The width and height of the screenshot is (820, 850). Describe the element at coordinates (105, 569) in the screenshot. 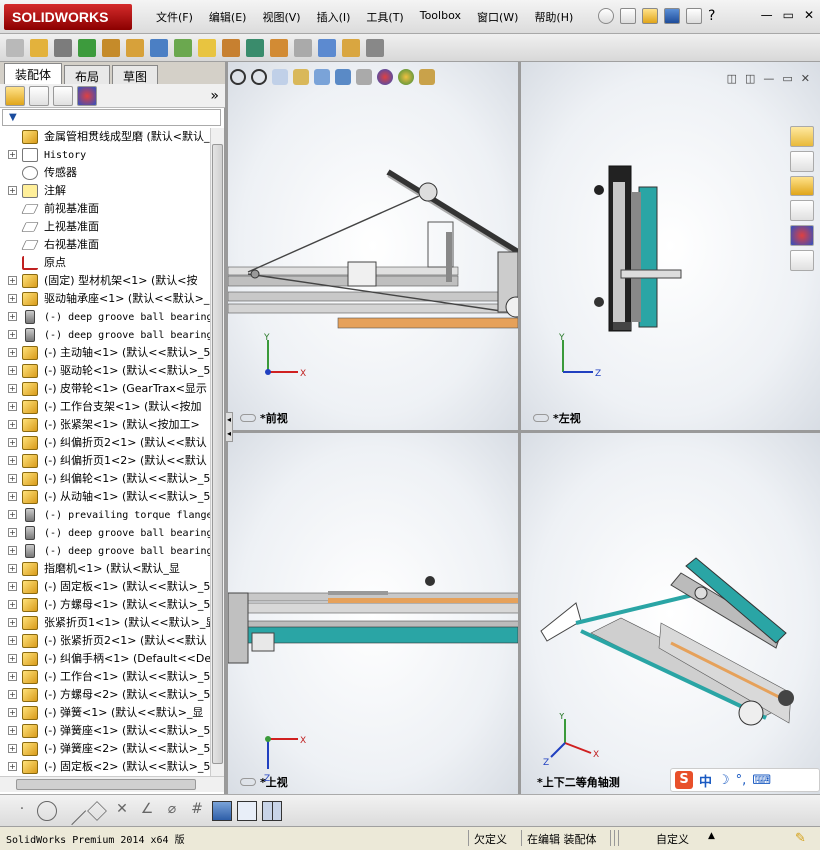

I see `tree-item: + 指磨机<1> (默认<默认_显` at that location.